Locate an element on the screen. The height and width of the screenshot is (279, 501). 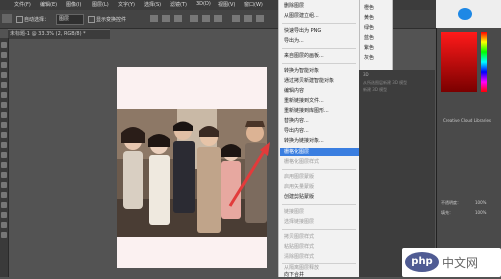
auto-select-label: 自动选择： is located at coordinates (37, 20).